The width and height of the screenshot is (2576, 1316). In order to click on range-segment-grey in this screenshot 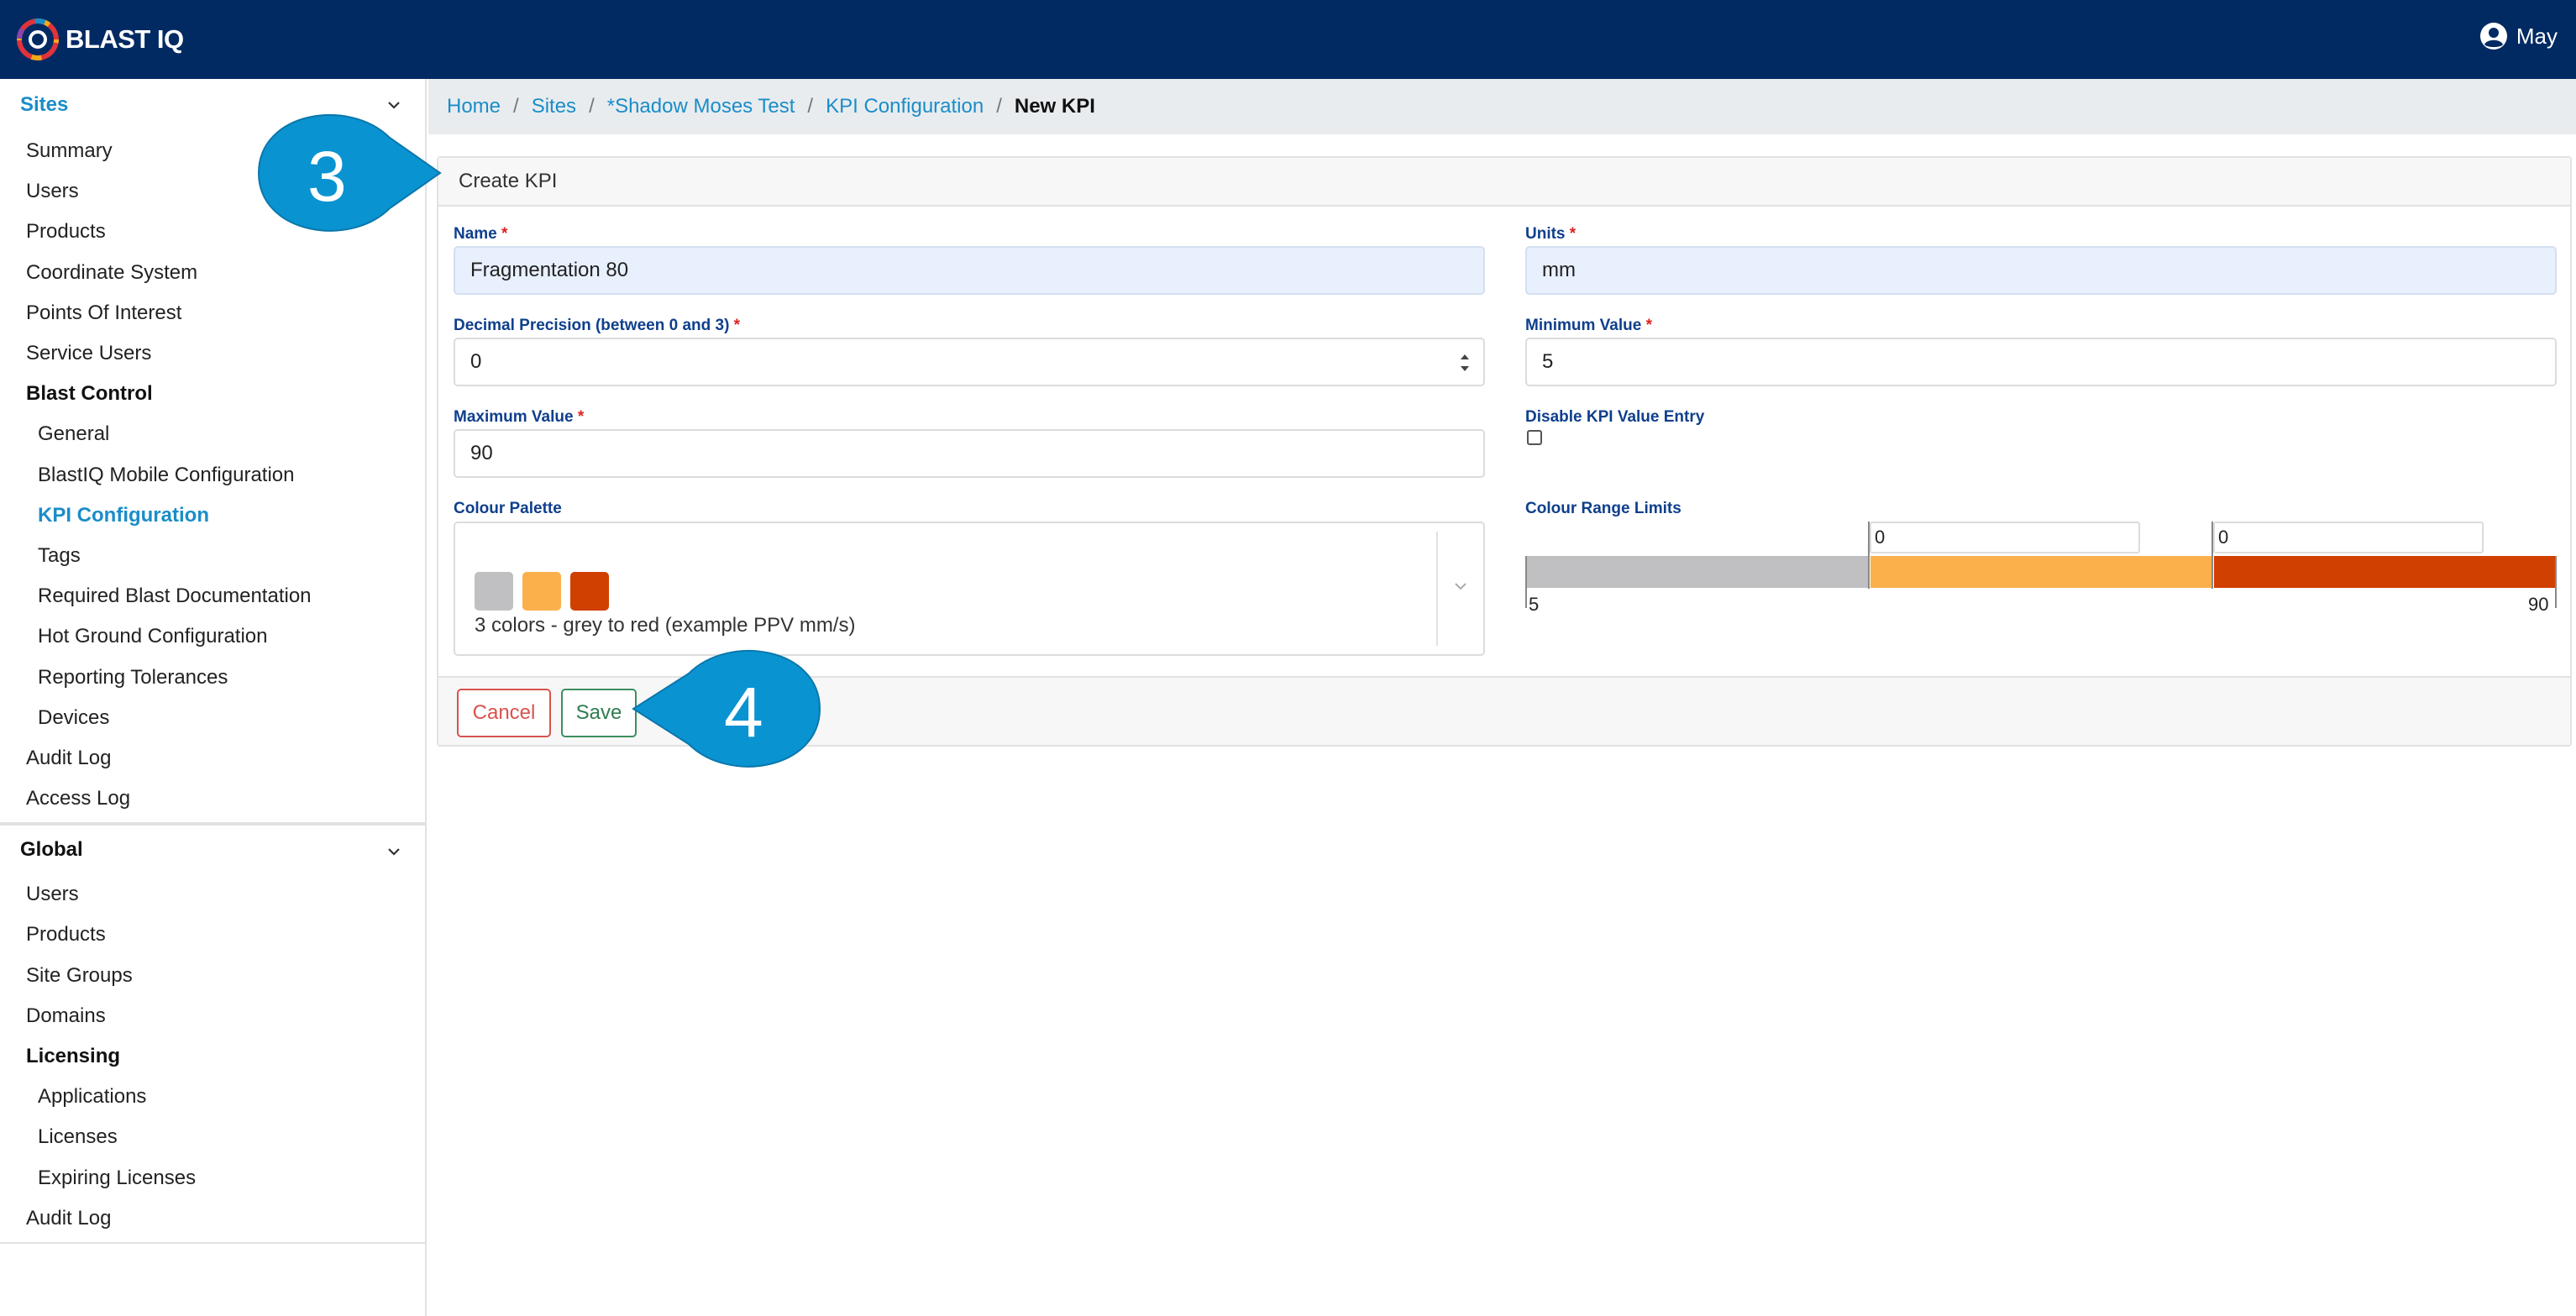, I will do `click(1698, 572)`.